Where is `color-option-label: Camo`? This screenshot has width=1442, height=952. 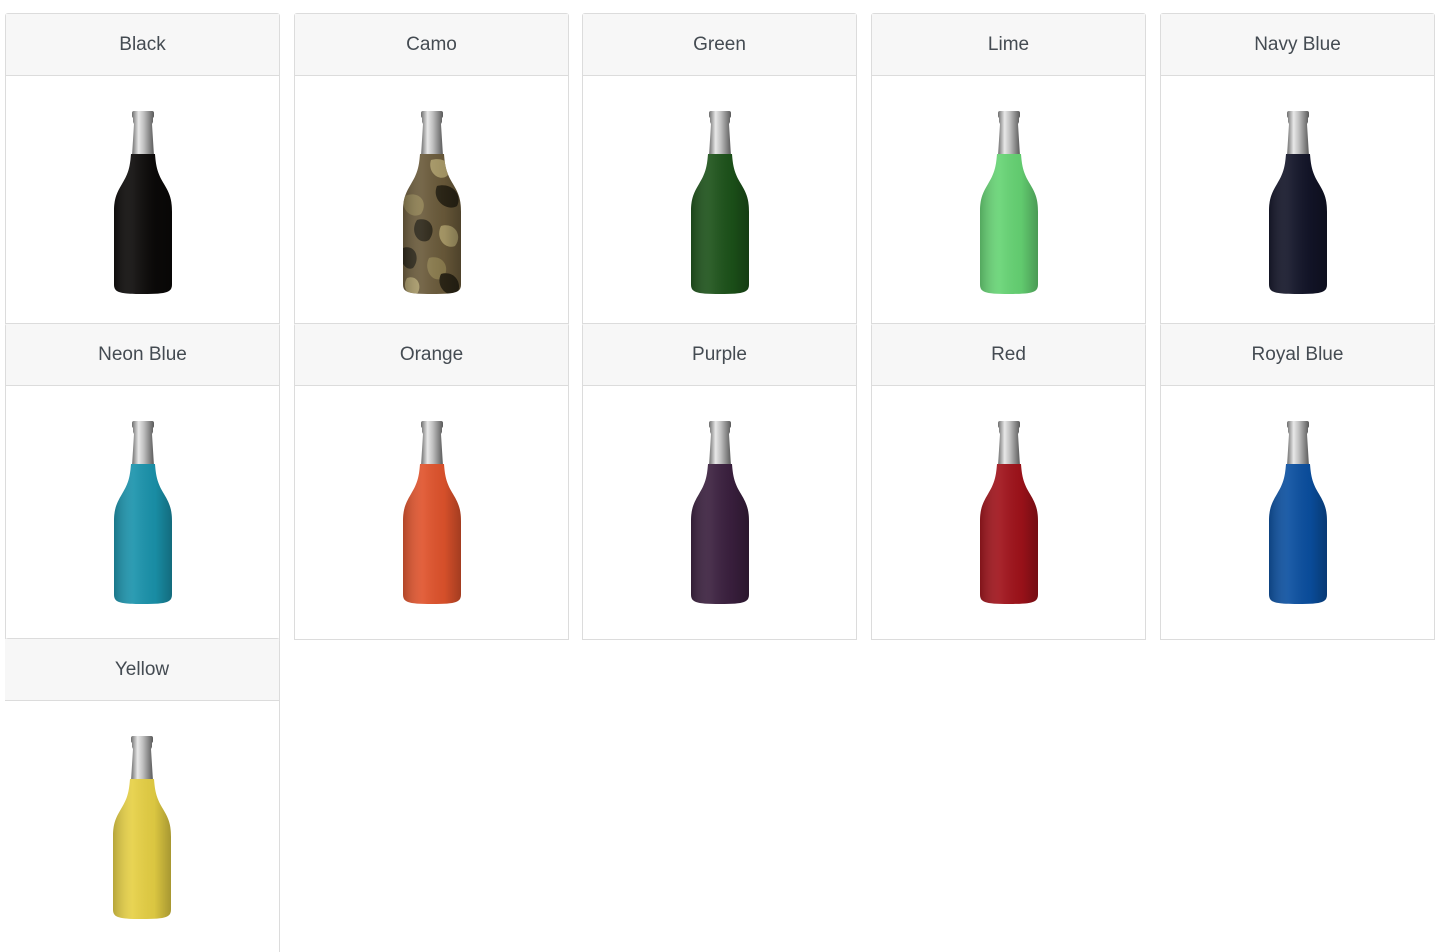
color-option-label: Camo is located at coordinates (431, 45).